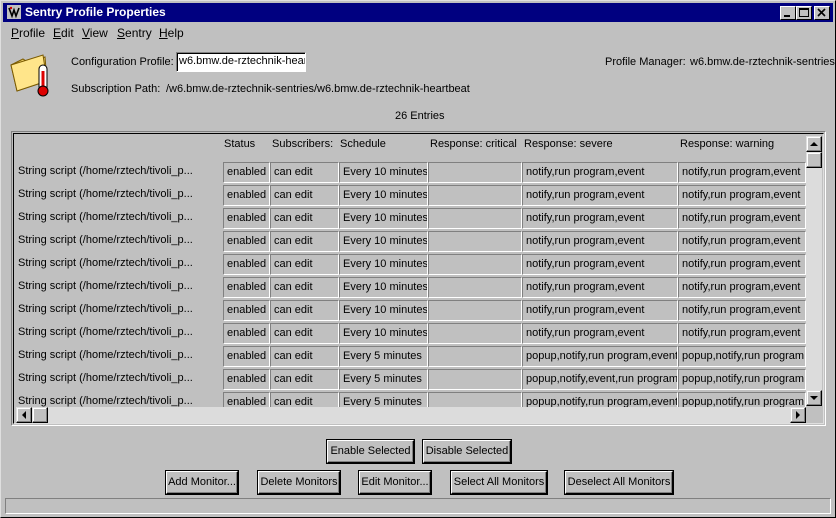  I want to click on cell-severe: popup,notify,event,run program, so click(600, 379).